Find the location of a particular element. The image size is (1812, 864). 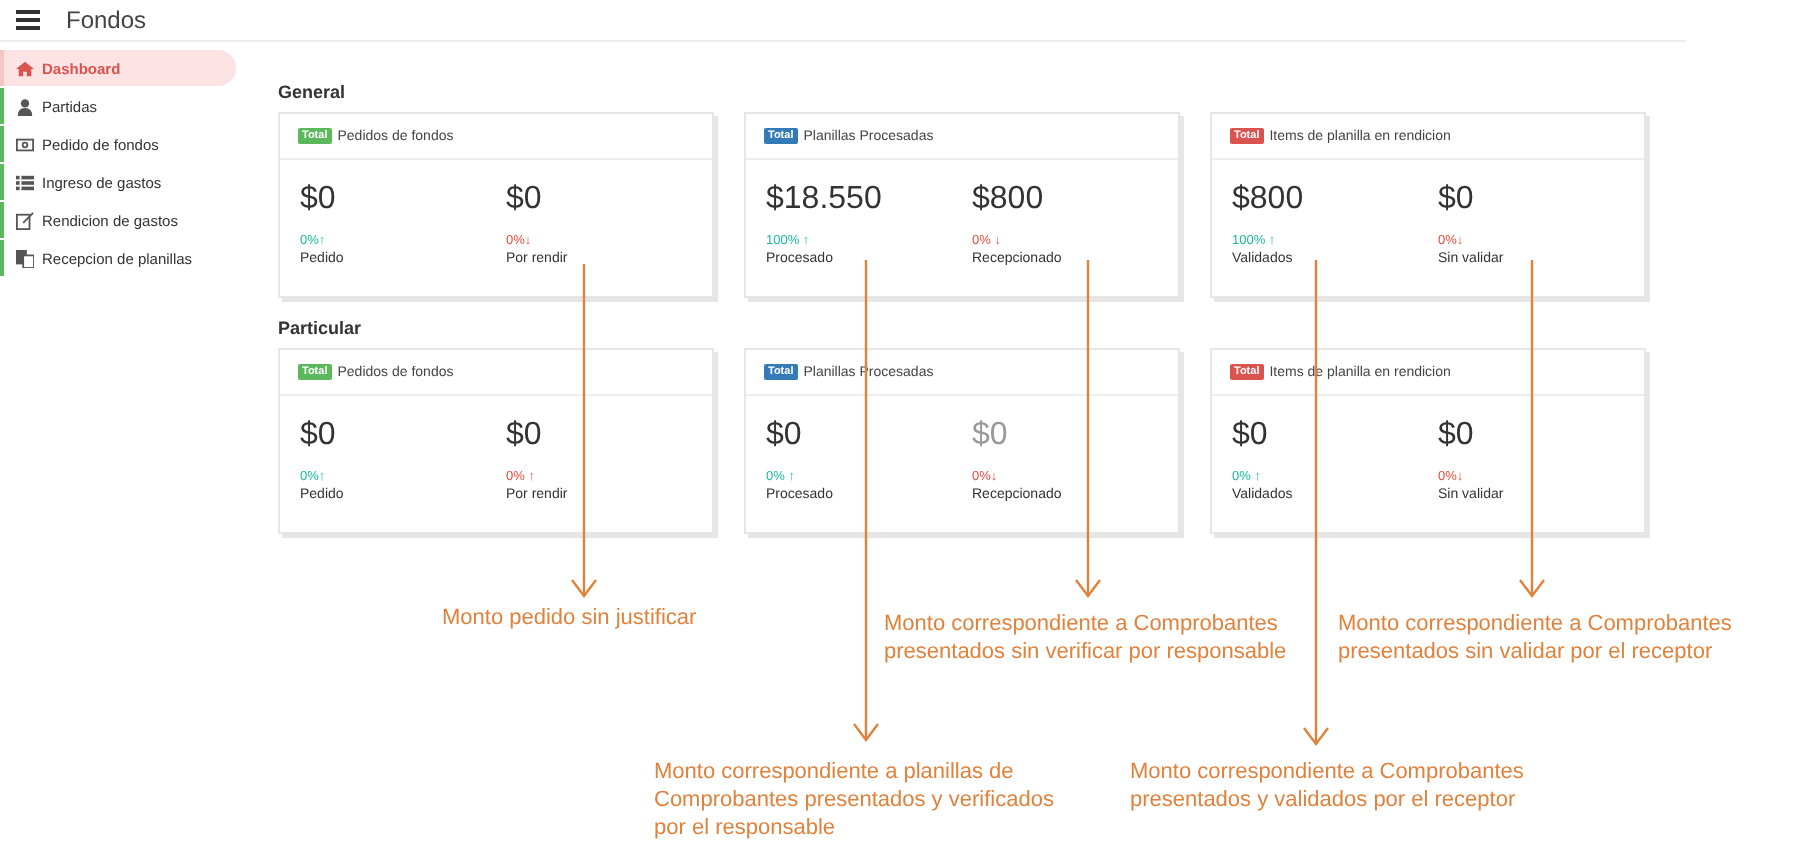

section-title: Particular is located at coordinates (321, 328).